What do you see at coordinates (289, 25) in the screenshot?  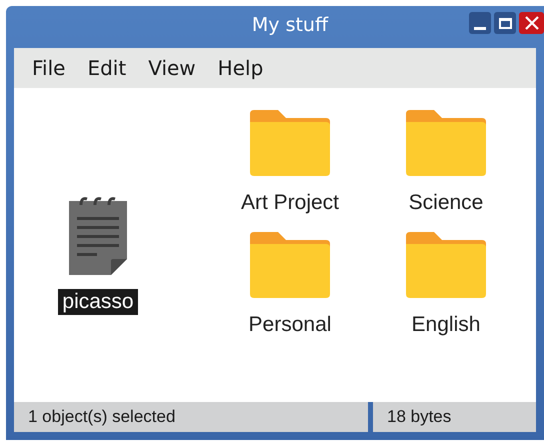 I see `window-title: My stuff` at bounding box center [289, 25].